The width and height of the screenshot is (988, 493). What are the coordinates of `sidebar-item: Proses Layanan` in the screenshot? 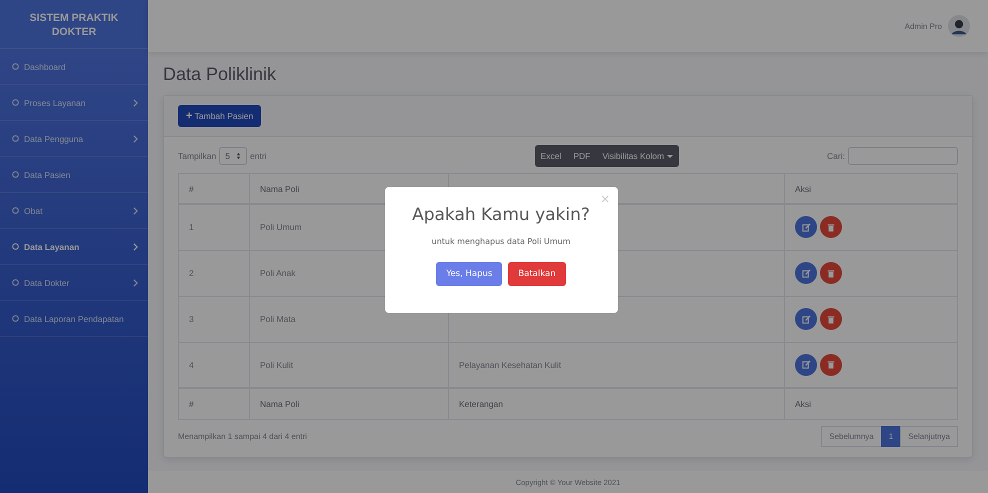 It's located at (74, 103).